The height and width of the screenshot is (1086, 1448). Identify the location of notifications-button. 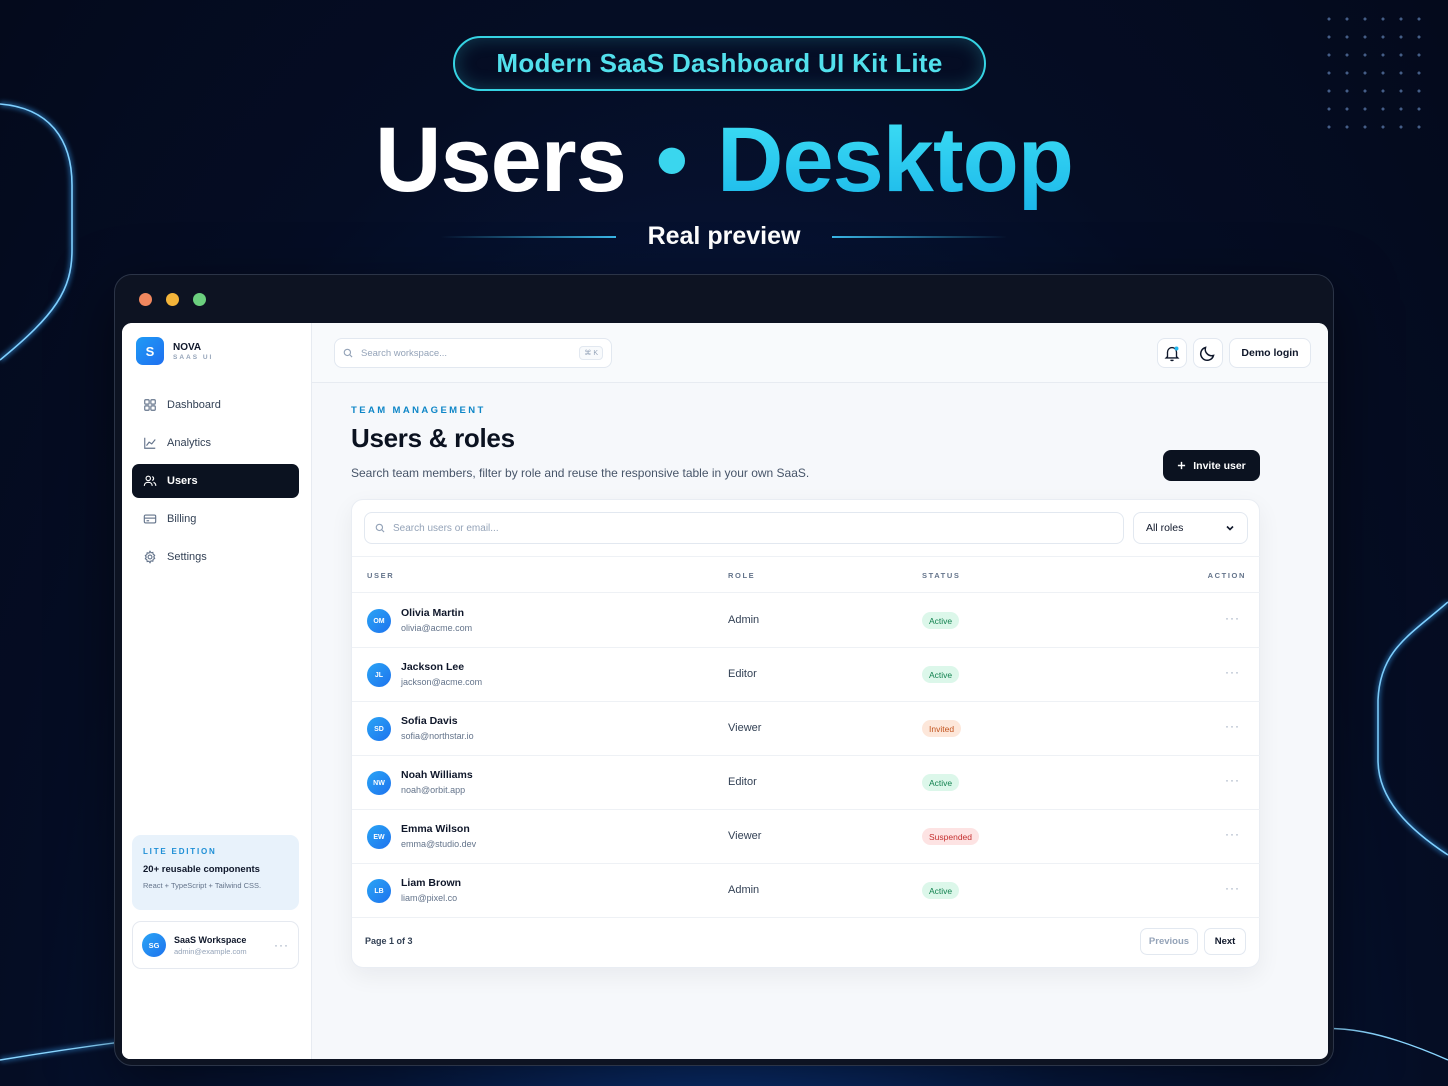
(1172, 353).